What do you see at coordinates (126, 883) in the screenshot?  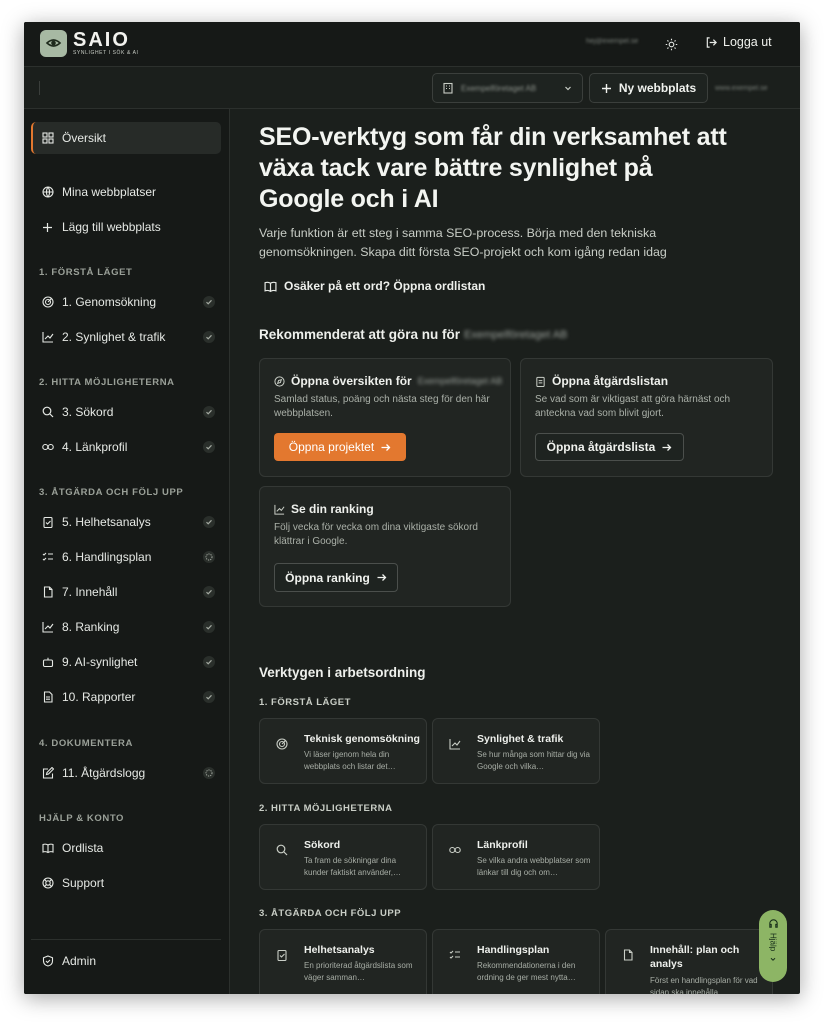 I see `sidebar-item-support: Support` at bounding box center [126, 883].